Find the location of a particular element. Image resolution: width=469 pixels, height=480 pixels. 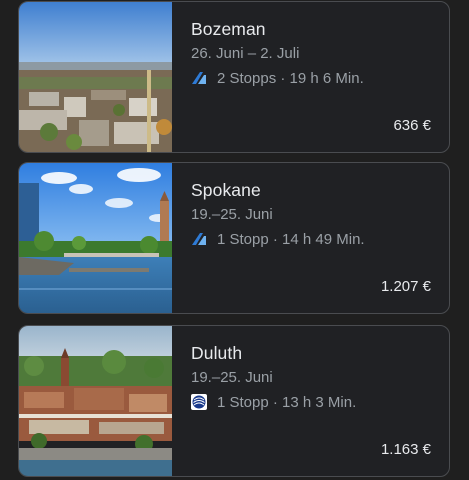

destination-city-name: Spokane is located at coordinates (226, 190).